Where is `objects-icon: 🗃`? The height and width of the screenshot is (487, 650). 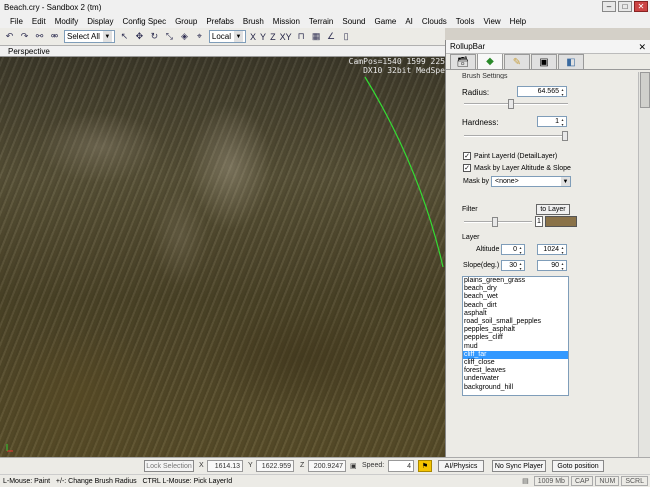
objects-icon: 🗃 is located at coordinates (463, 62).